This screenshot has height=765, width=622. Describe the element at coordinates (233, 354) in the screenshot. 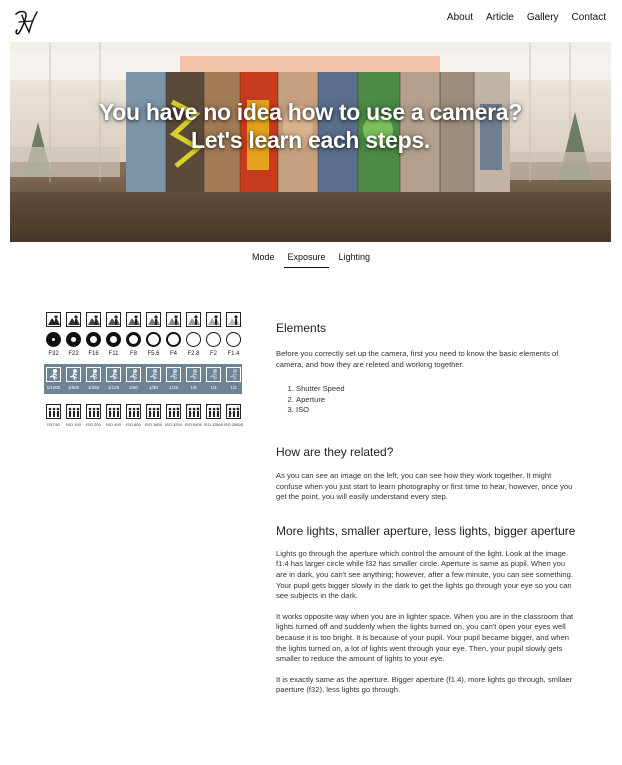

I see `aperture-label: F1.4` at that location.